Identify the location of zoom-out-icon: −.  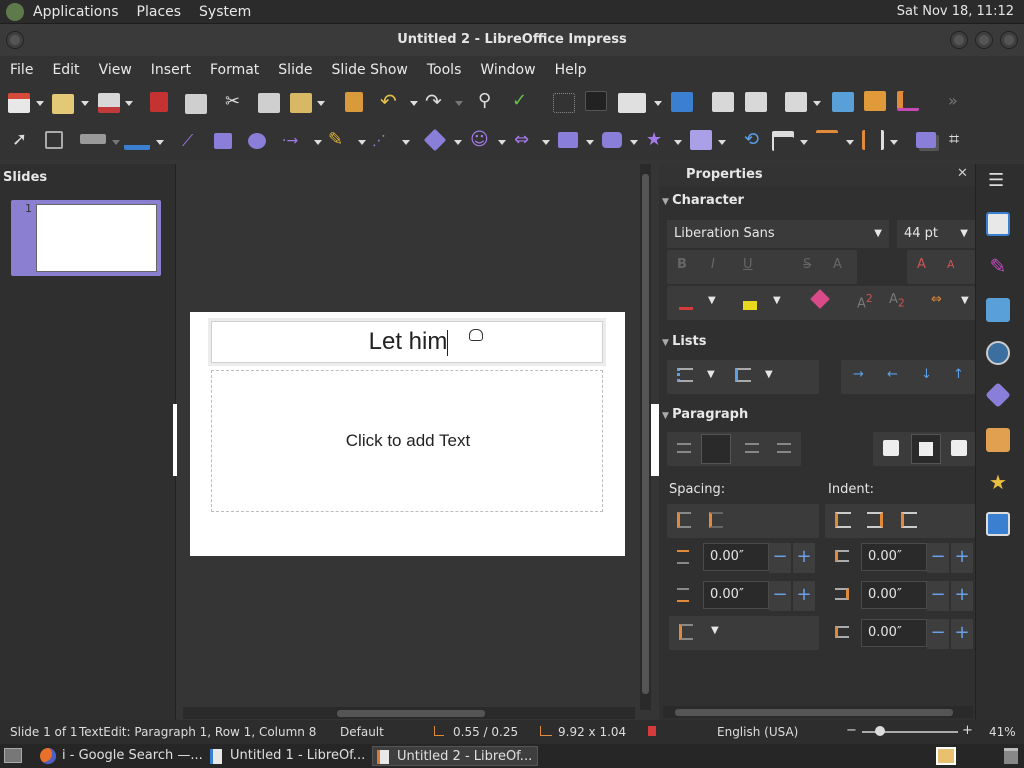
(851, 730).